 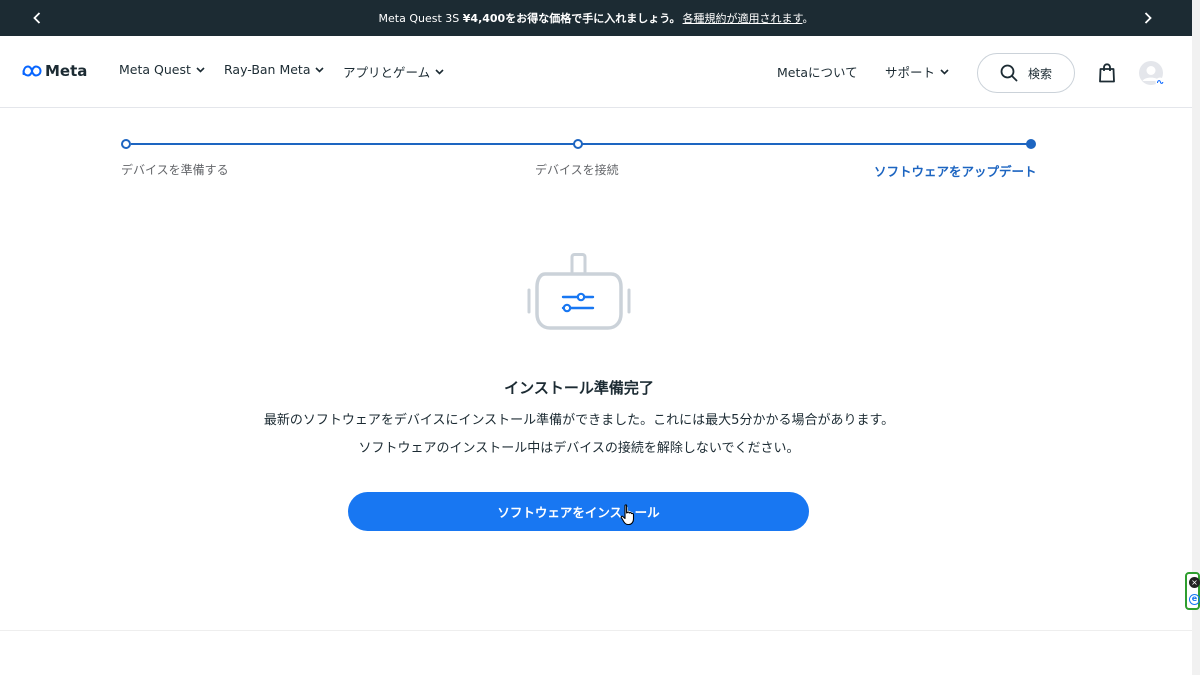 I want to click on step-dot-prepare, so click(x=126, y=144).